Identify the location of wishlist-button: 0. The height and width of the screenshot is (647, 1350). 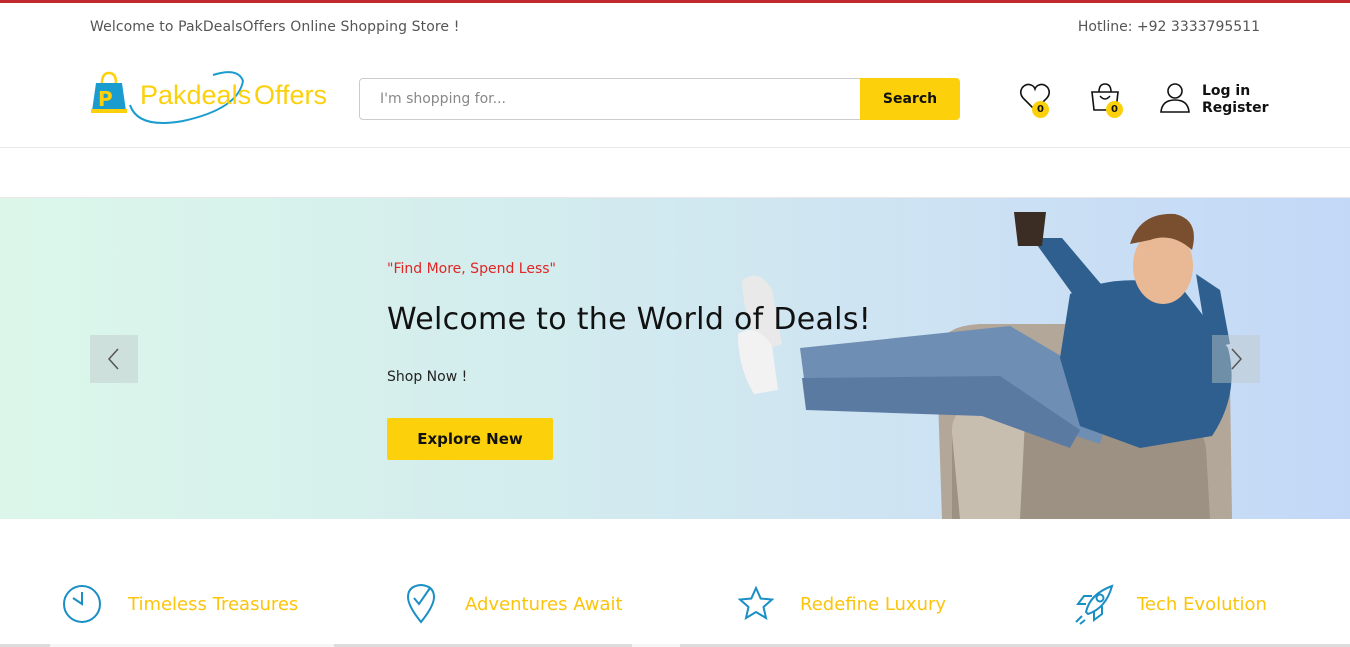
(1035, 99).